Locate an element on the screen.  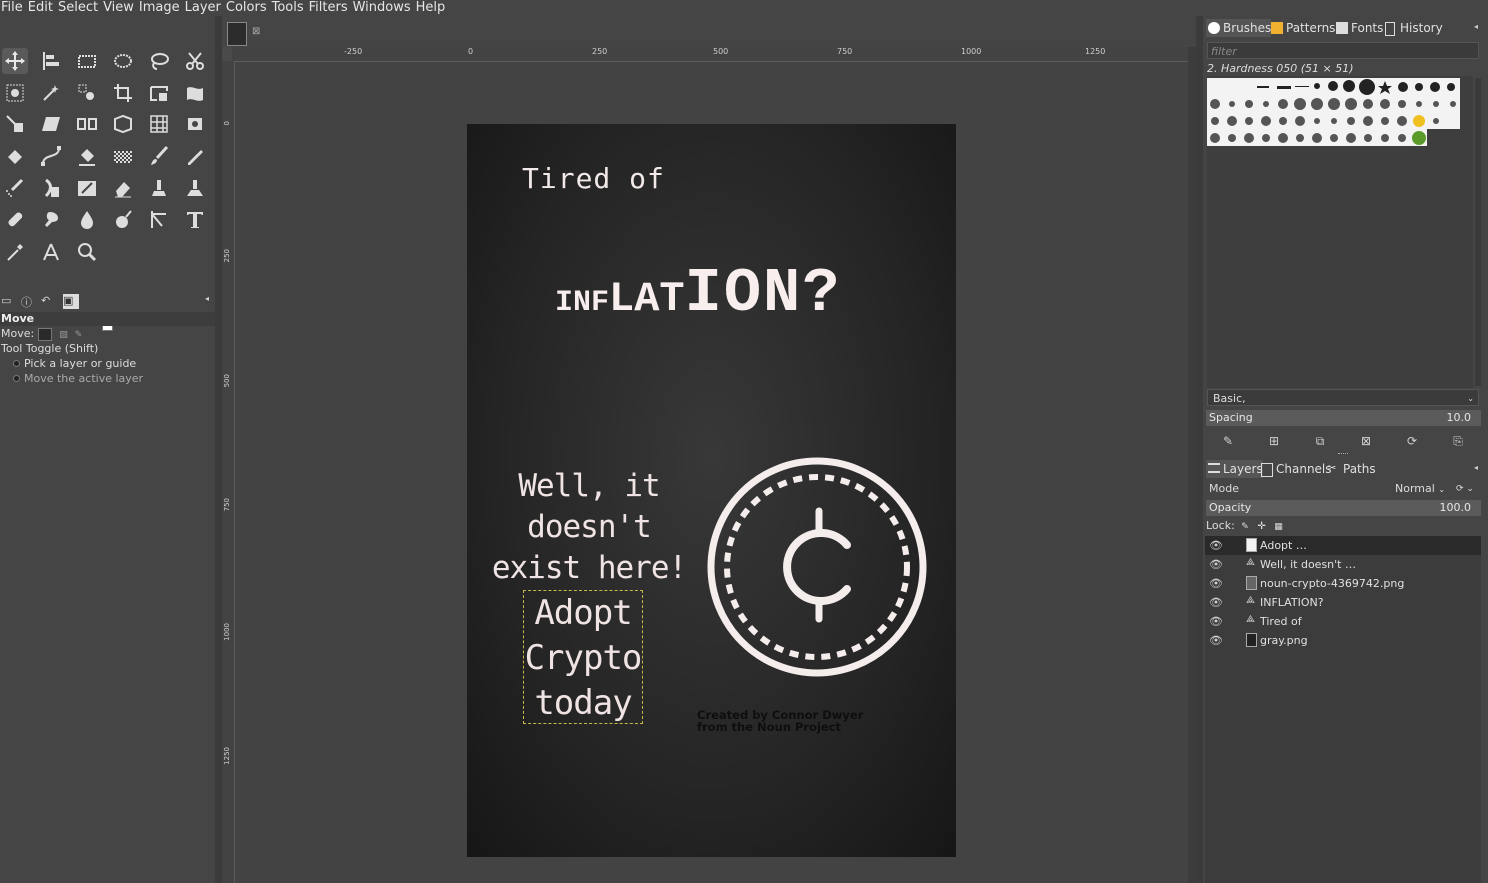
warp-transform-icon is located at coordinates (195, 93).